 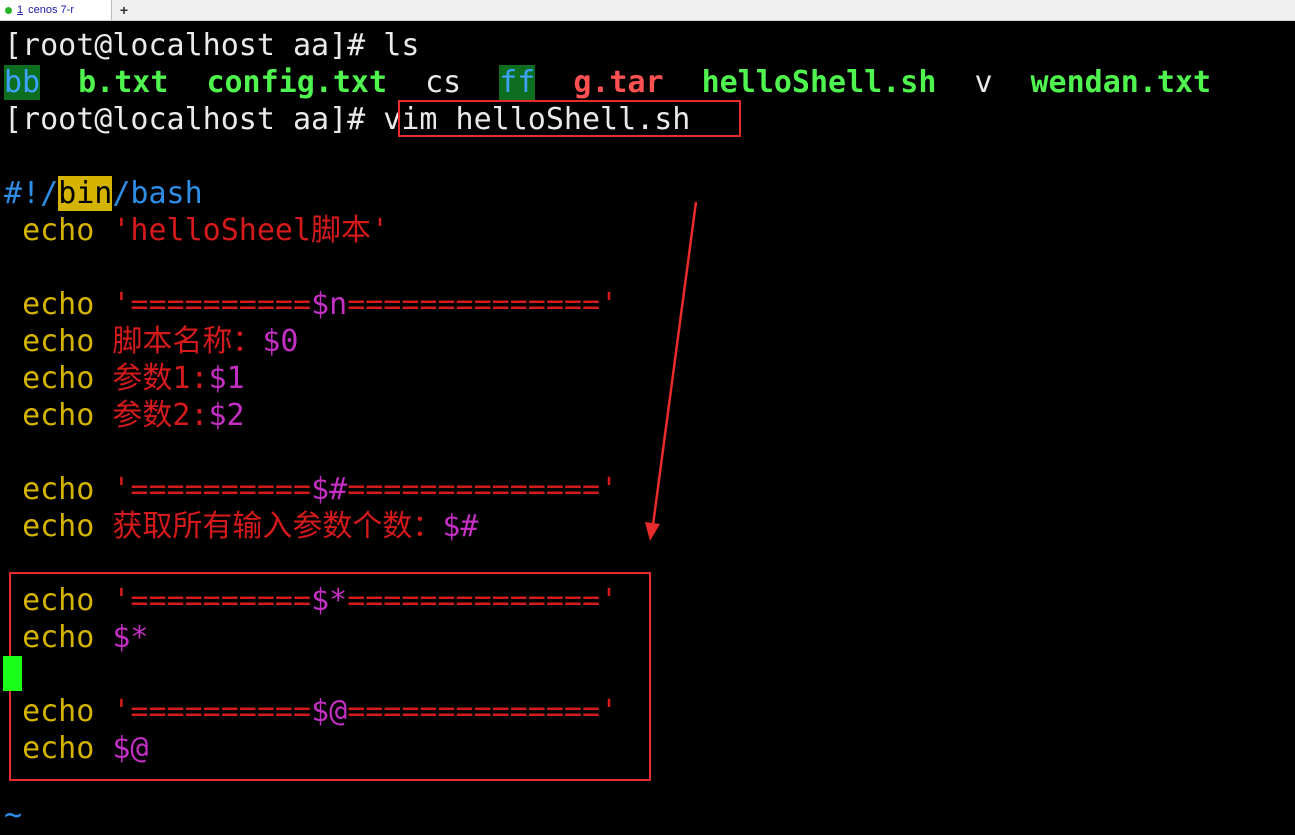 What do you see at coordinates (320, 304) in the screenshot?
I see `script-line: echo '==========$n=============='` at bounding box center [320, 304].